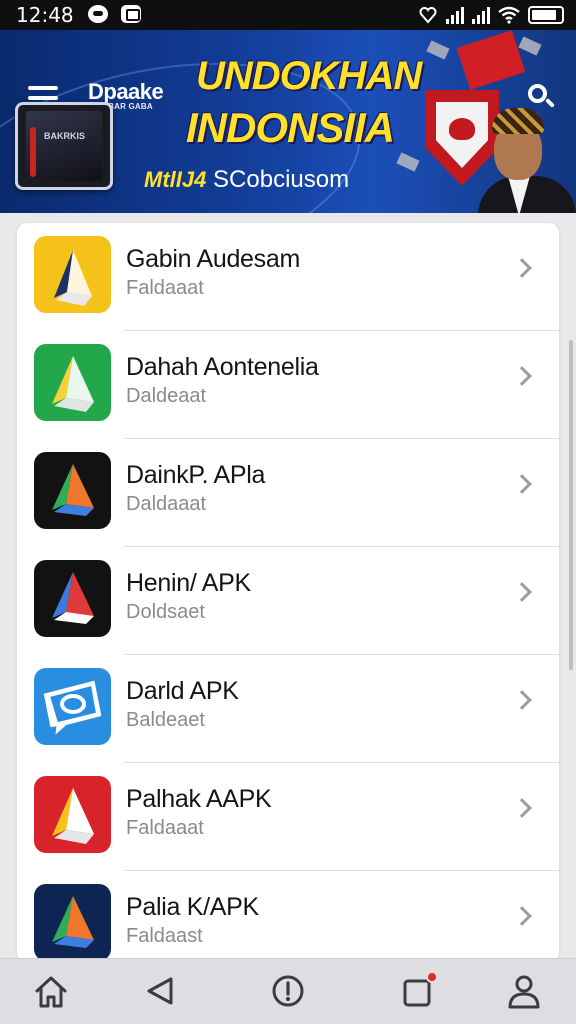 The width and height of the screenshot is (576, 1024). Describe the element at coordinates (72, 706) in the screenshot. I see `blue-chat-app-icon` at that location.